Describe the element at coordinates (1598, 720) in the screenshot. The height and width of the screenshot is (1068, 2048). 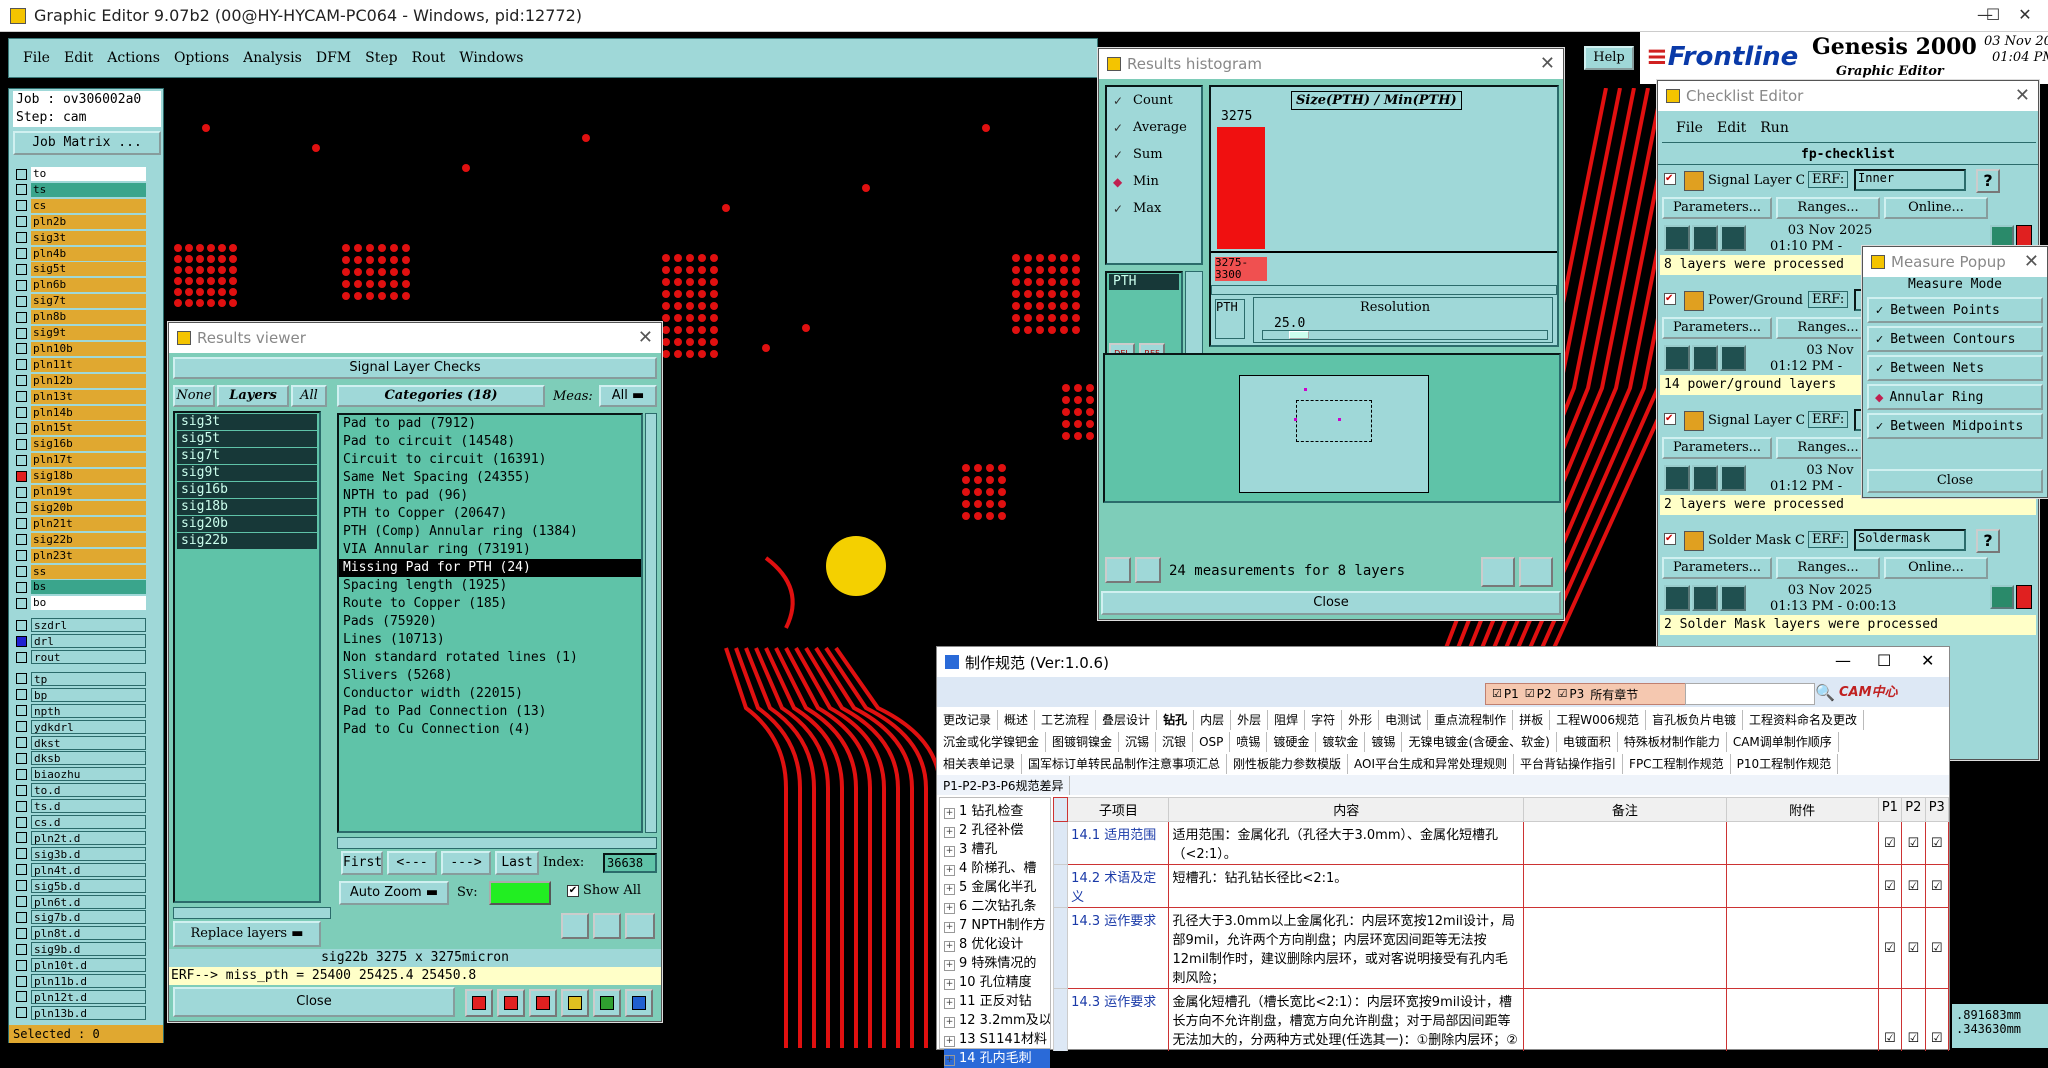
I see `spec-tab: 工程W006规范` at that location.